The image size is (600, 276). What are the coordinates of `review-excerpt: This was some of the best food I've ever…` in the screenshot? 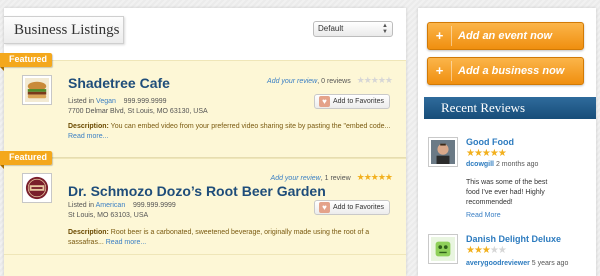 It's located at (507, 192).